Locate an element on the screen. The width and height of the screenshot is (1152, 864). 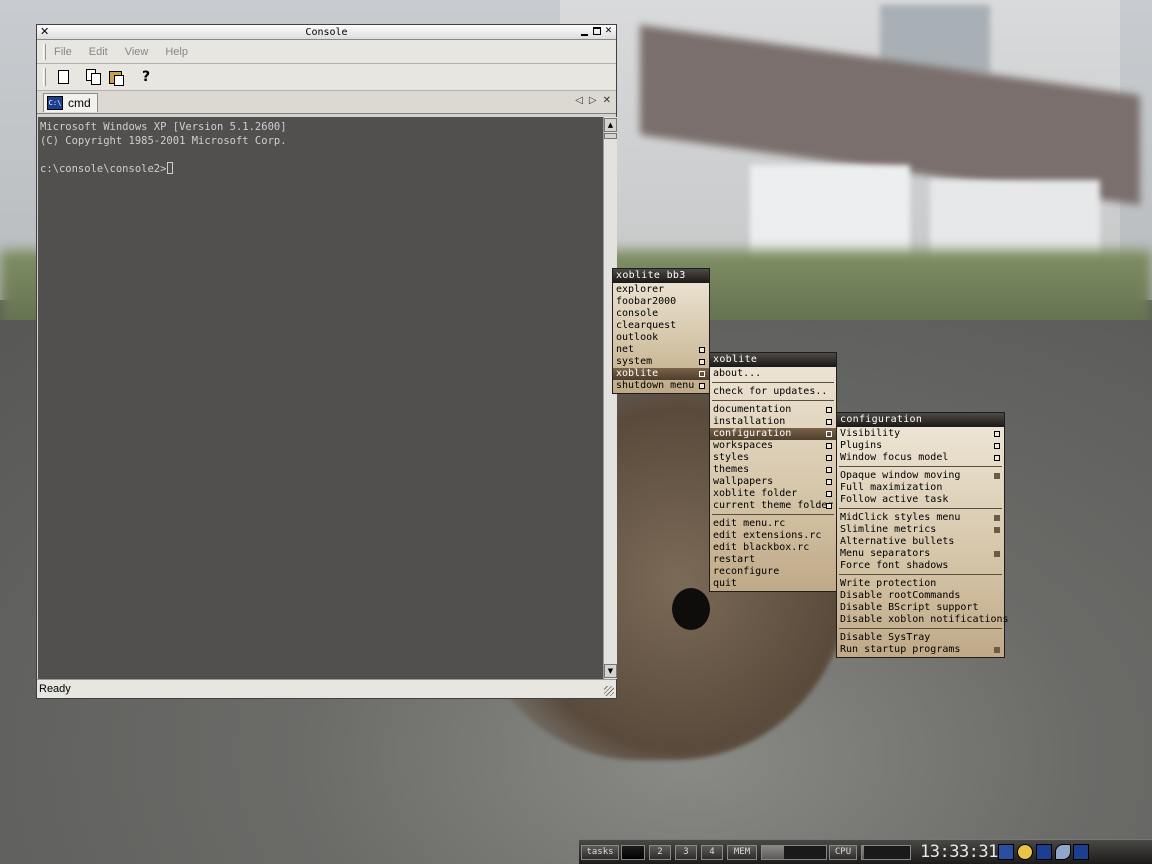
menu-title: configuration is located at coordinates (920, 420).